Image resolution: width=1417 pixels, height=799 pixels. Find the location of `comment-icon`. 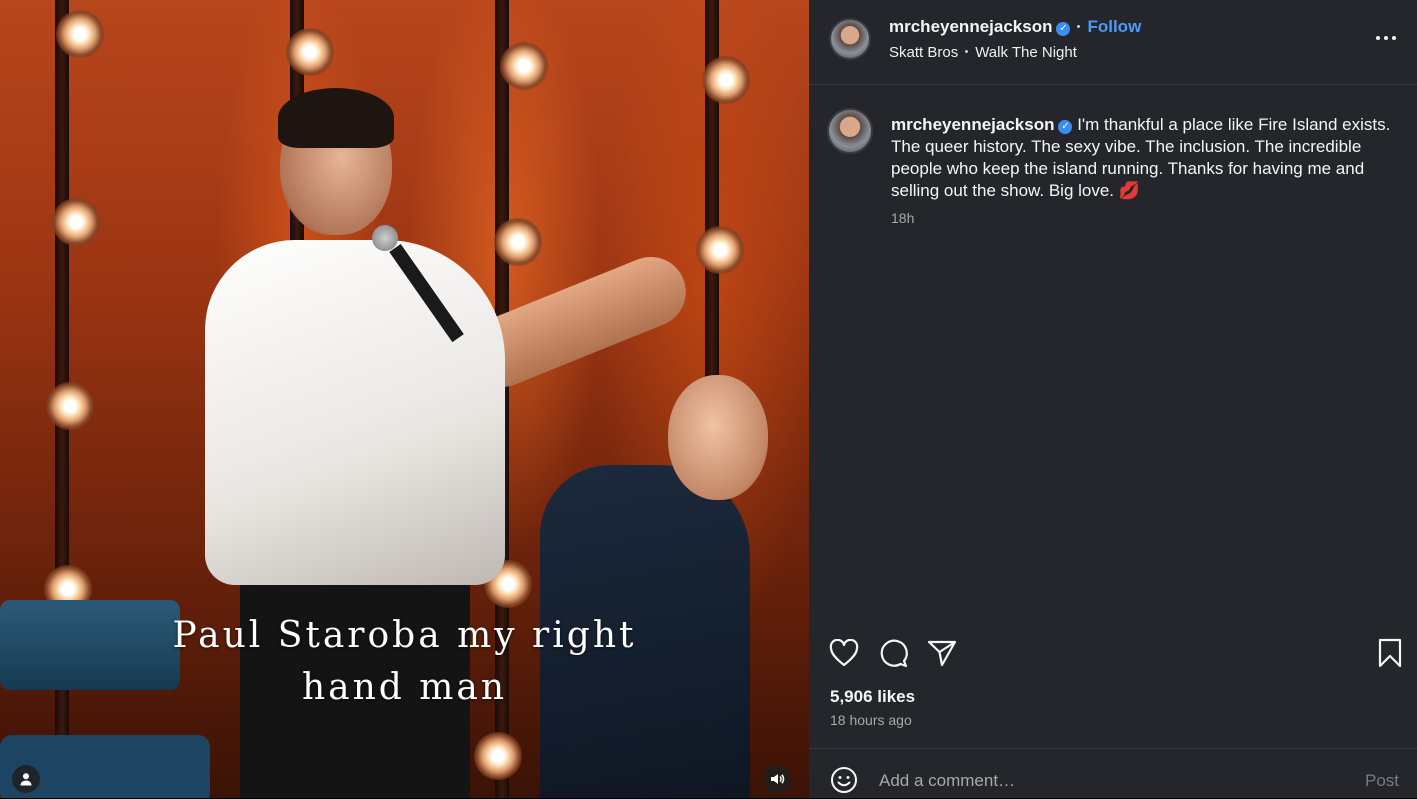

comment-icon is located at coordinates (894, 653).